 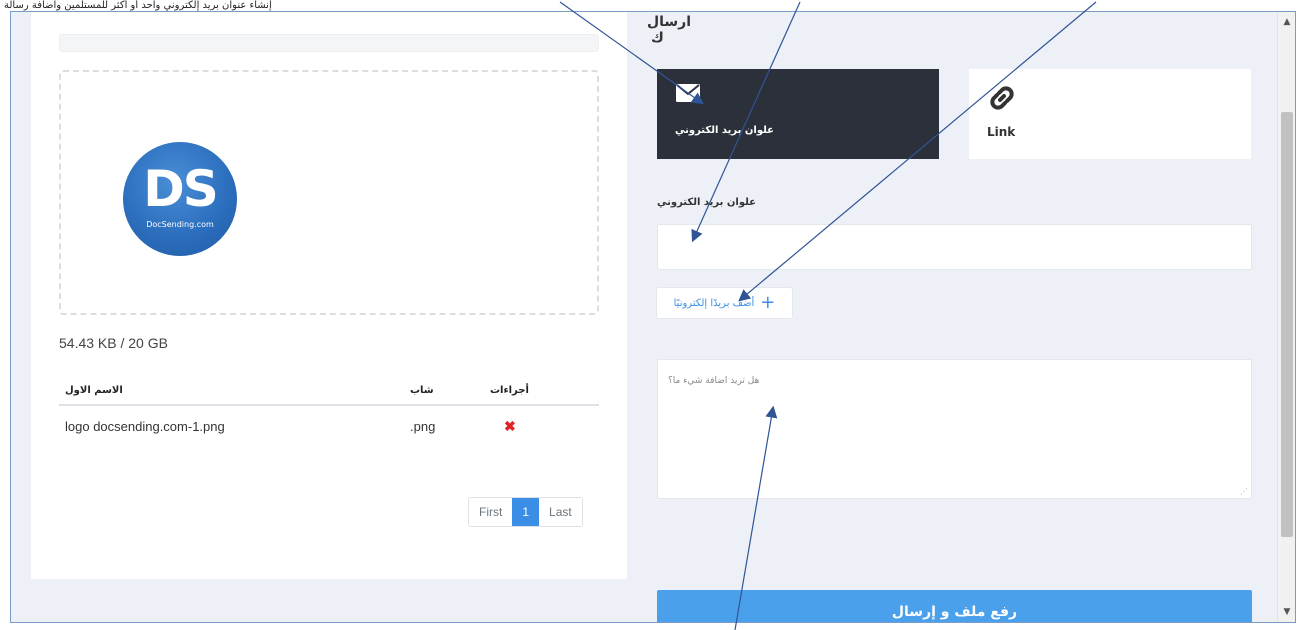 What do you see at coordinates (768, 302) in the screenshot?
I see `plus-icon: +` at bounding box center [768, 302].